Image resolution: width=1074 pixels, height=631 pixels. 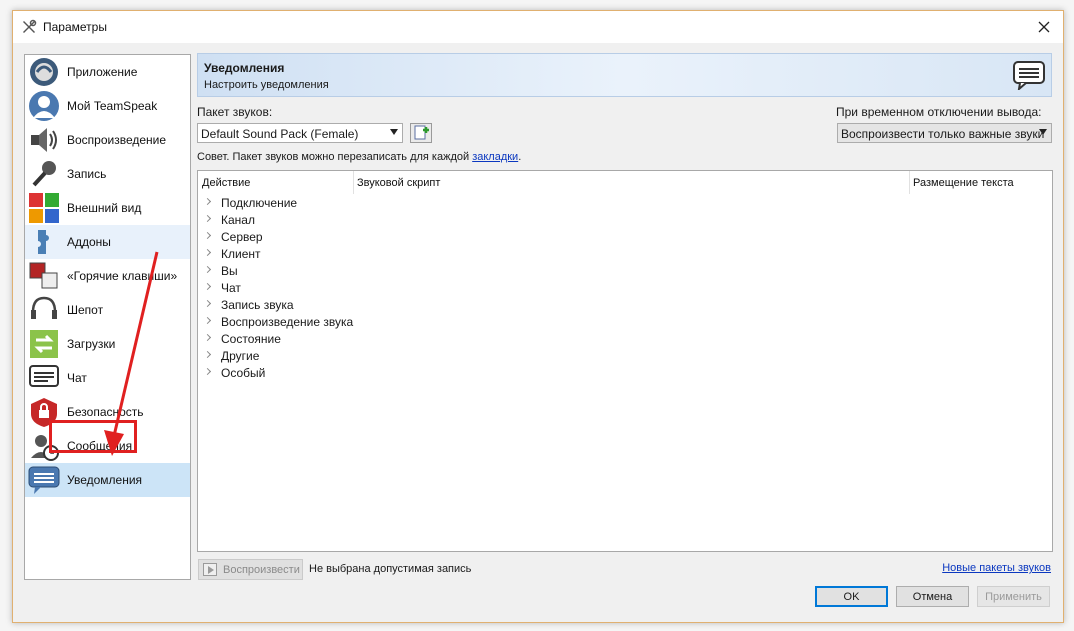 I want to click on tree-row-label: Подключение, so click(x=259, y=203).